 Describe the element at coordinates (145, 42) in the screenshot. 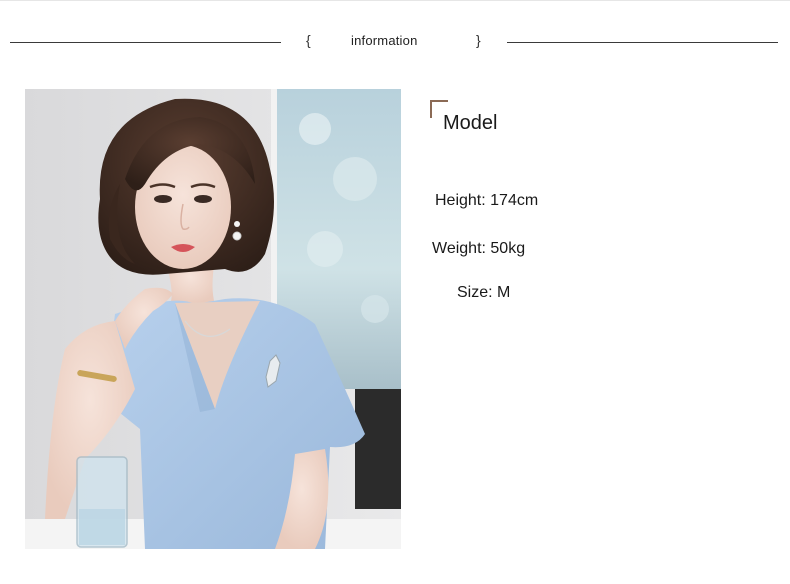

I see `header-rule-left` at that location.